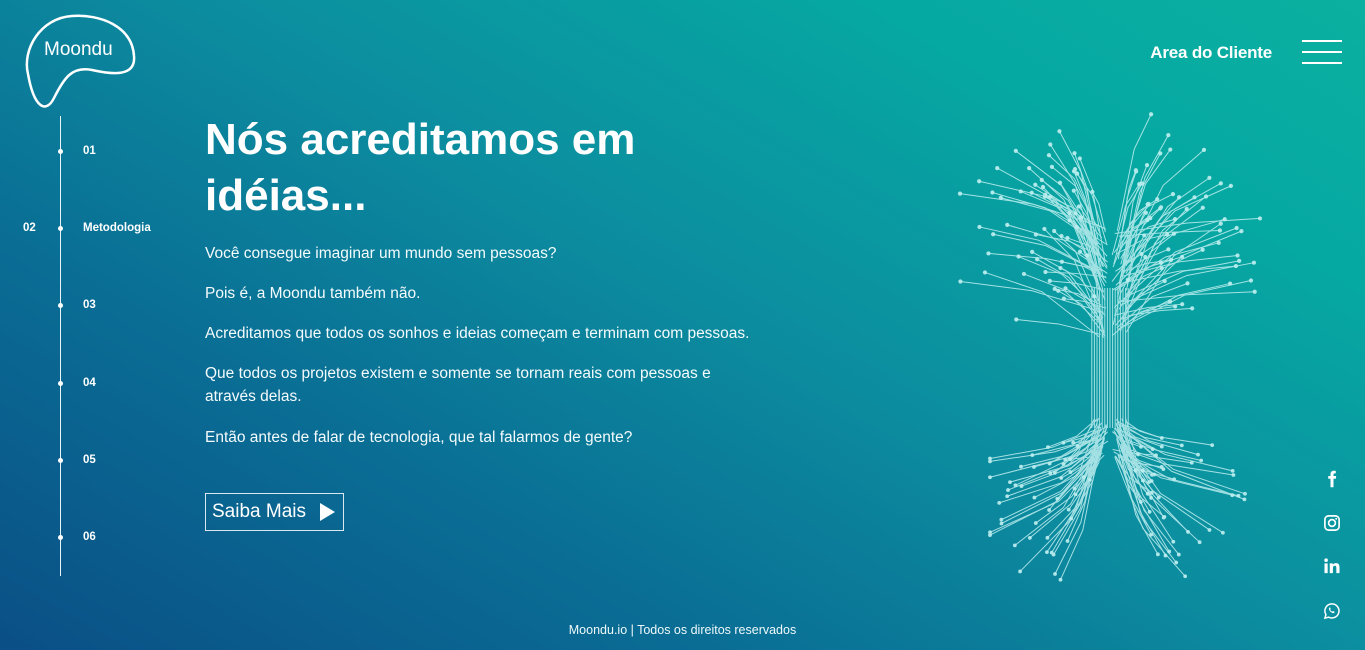  Describe the element at coordinates (89, 537) in the screenshot. I see `timeline-step-number: 06` at that location.